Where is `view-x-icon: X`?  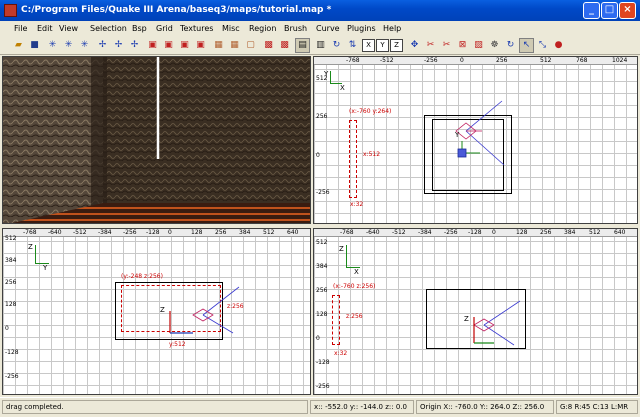 view-x-icon: X is located at coordinates (368, 45).